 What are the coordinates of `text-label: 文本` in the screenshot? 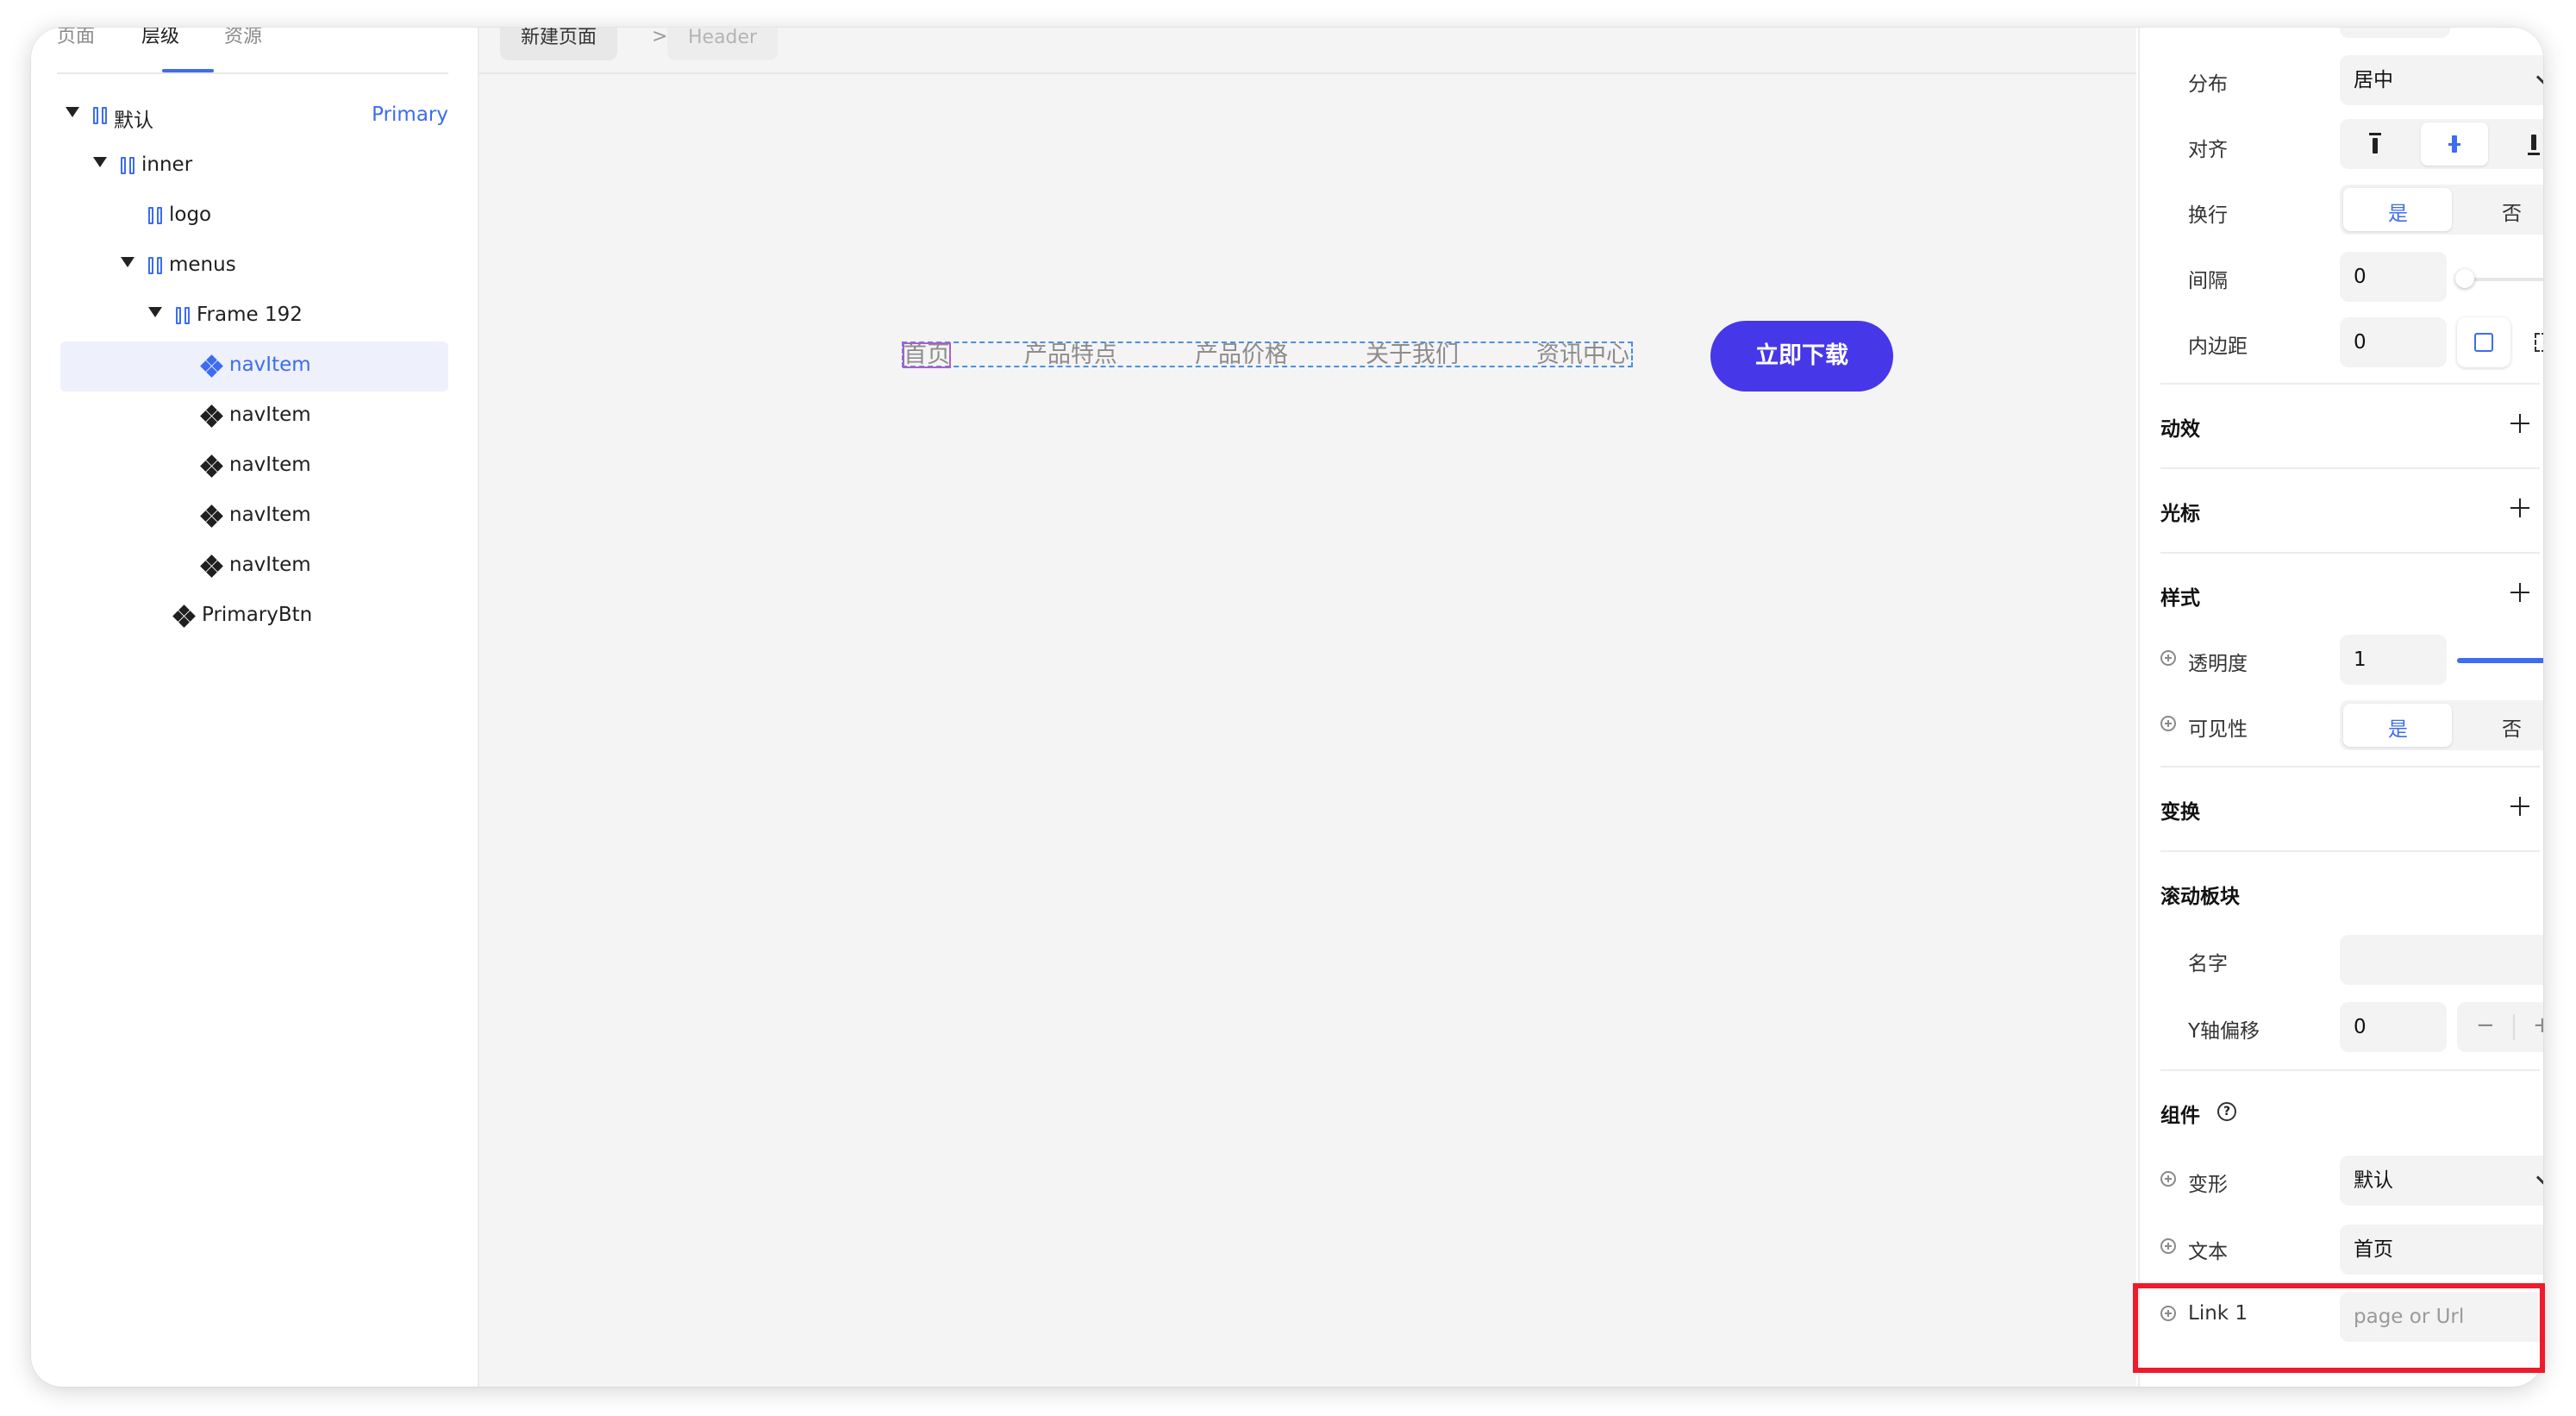 It's located at (2208, 1252).